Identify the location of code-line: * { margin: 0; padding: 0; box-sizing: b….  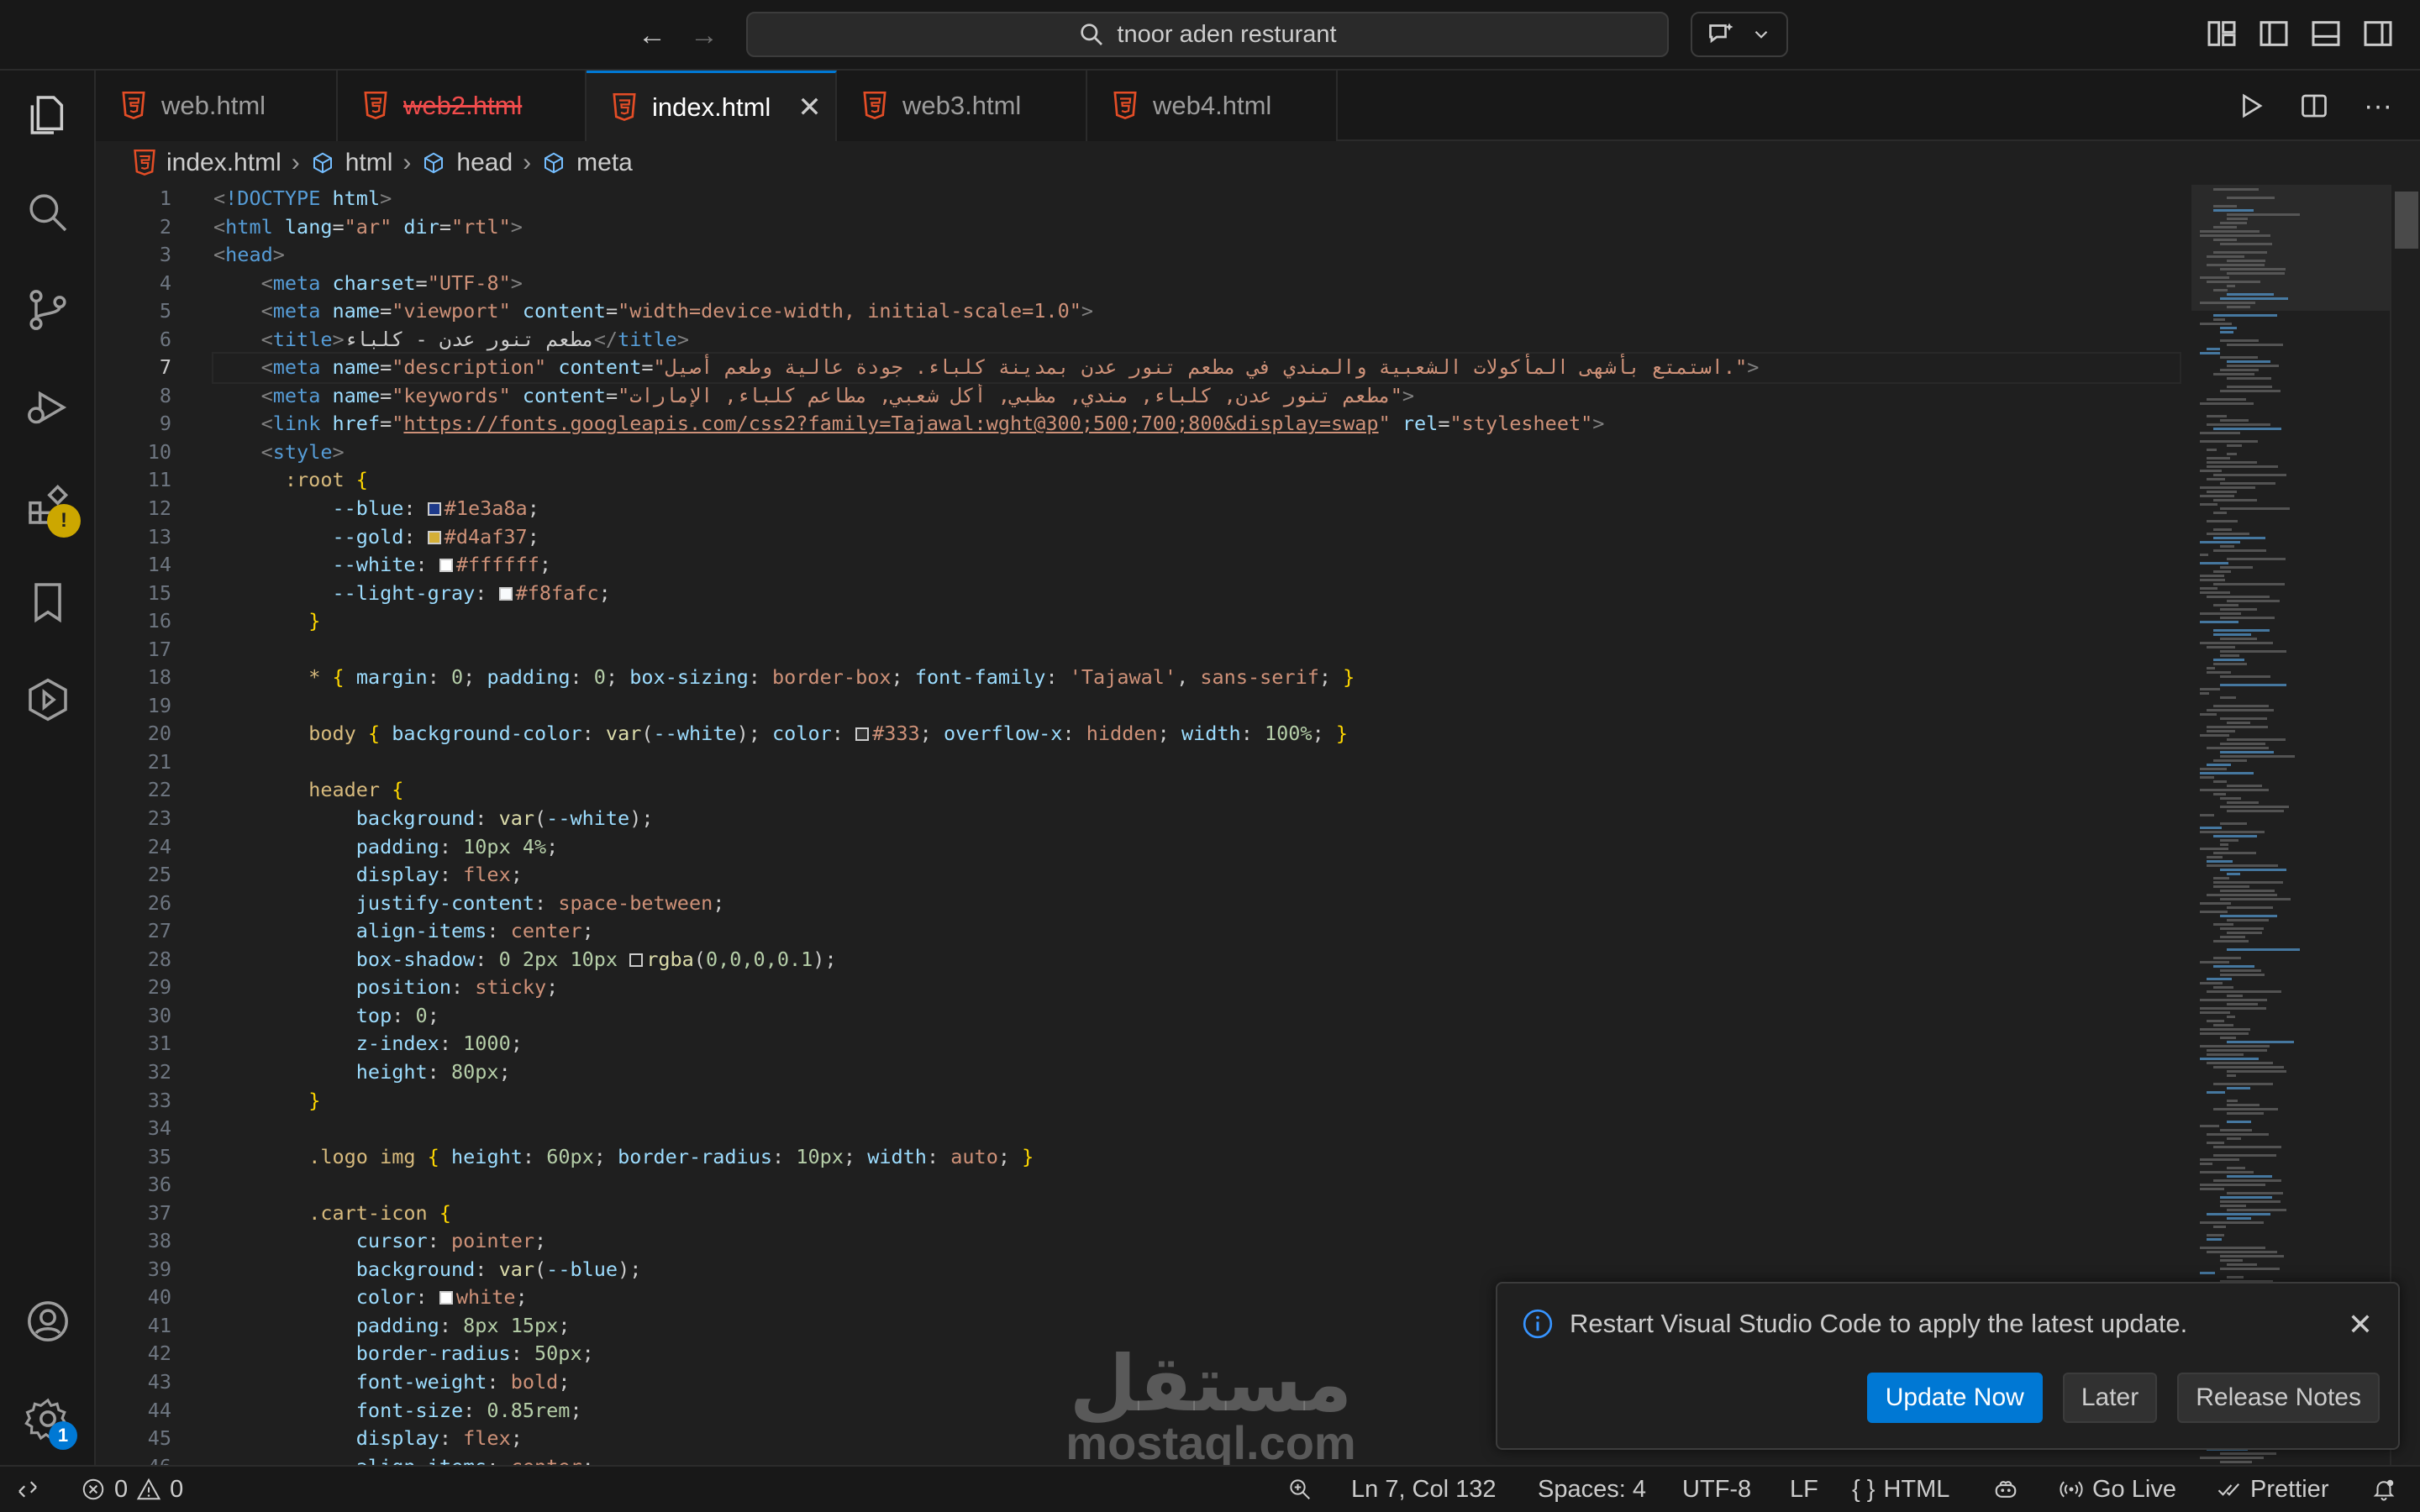
(1196, 678).